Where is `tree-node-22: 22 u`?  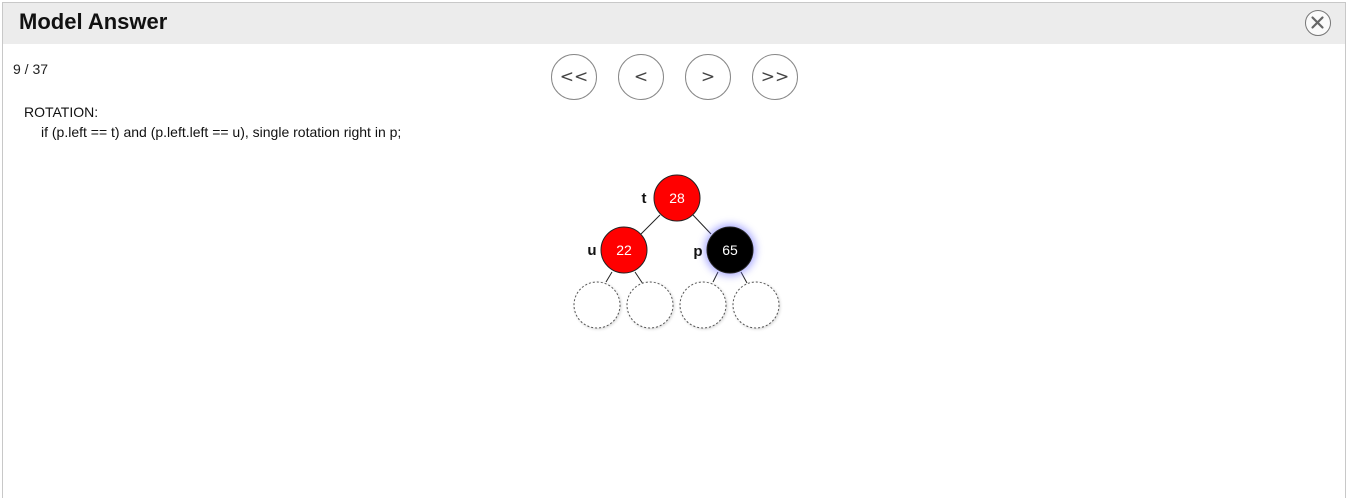 tree-node-22: 22 u is located at coordinates (617, 250).